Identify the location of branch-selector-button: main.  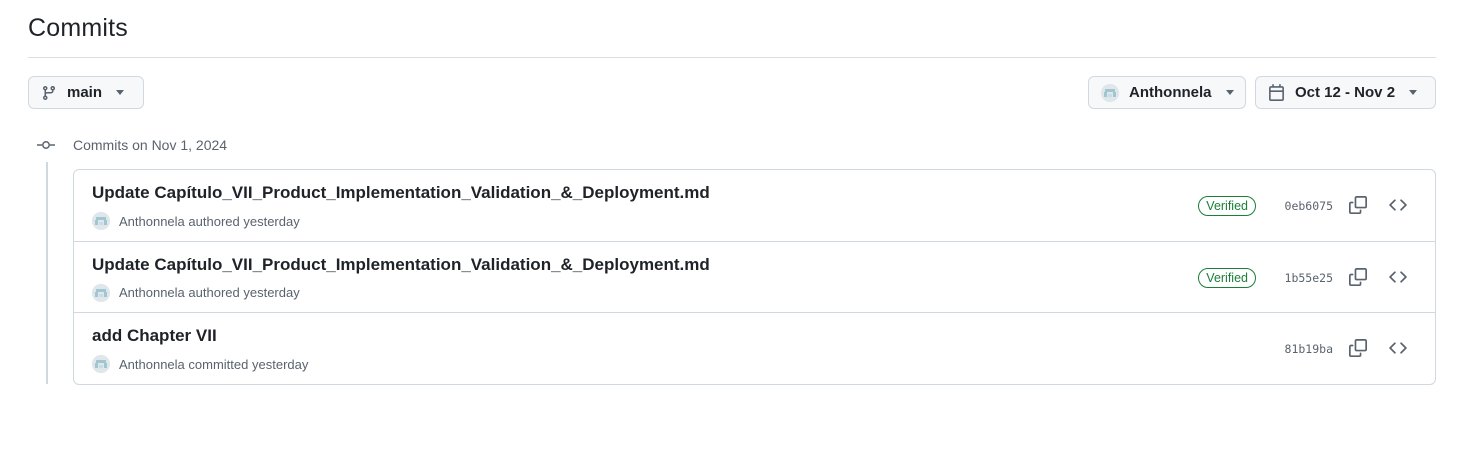
(86, 92).